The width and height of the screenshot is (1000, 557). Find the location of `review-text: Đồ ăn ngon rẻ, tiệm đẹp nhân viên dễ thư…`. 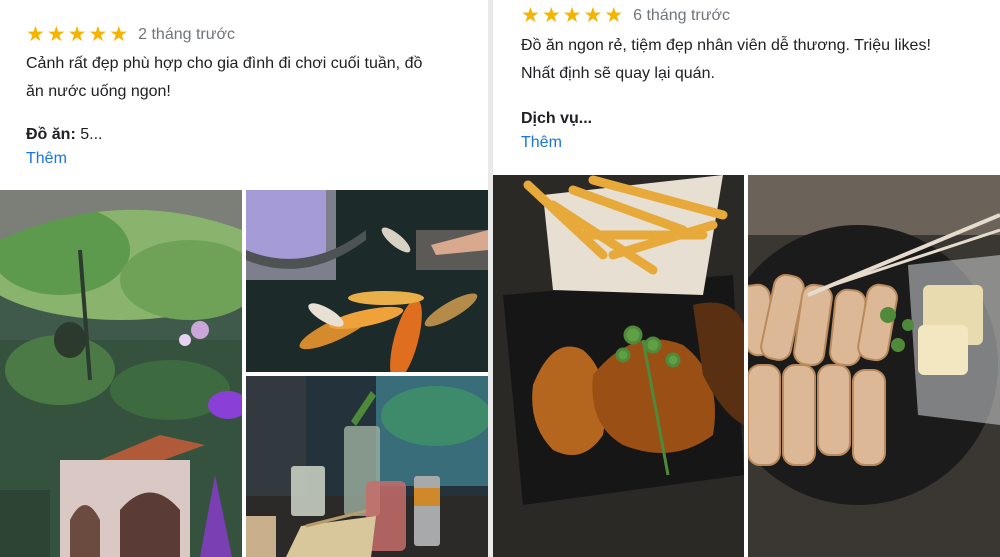

review-text: Đồ ăn ngon rẻ, tiệm đẹp nhân viên dễ thư… is located at coordinates (756, 60).